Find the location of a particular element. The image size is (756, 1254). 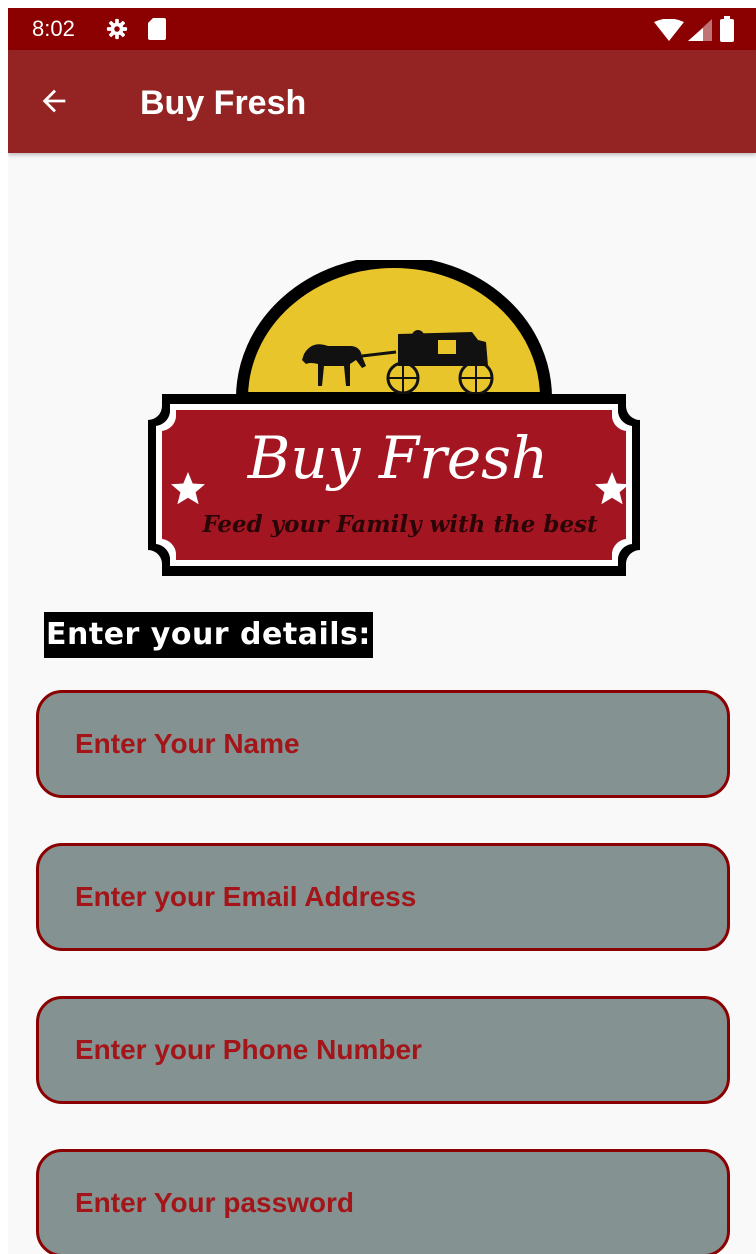

arrow-left-icon is located at coordinates (54, 101).